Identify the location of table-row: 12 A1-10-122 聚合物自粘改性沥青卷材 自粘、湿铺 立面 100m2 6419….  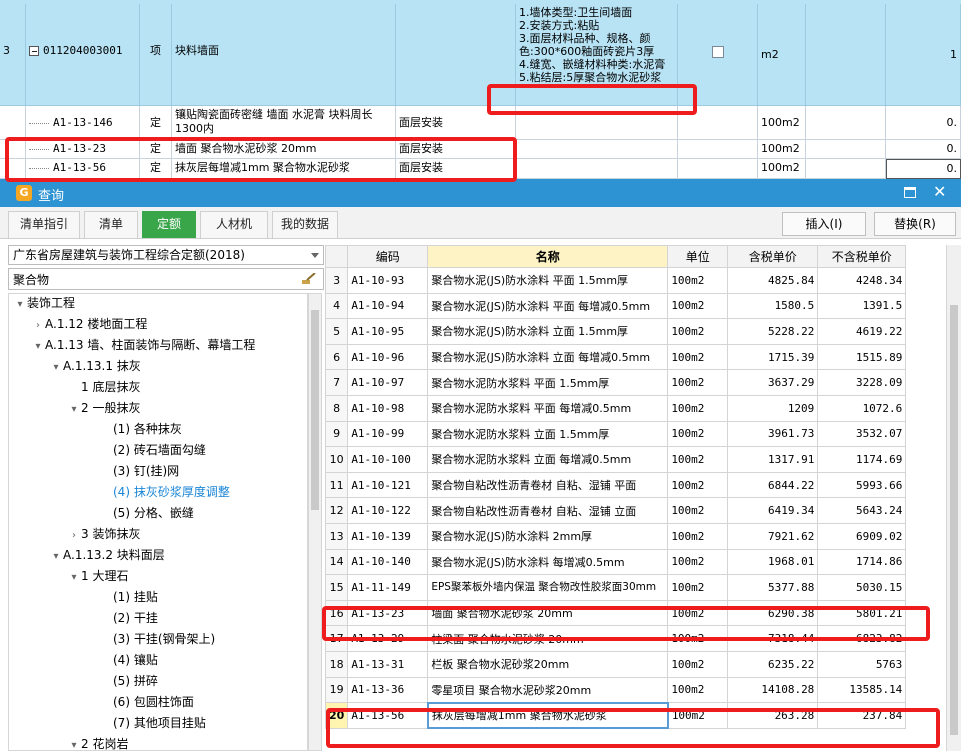
(615, 510).